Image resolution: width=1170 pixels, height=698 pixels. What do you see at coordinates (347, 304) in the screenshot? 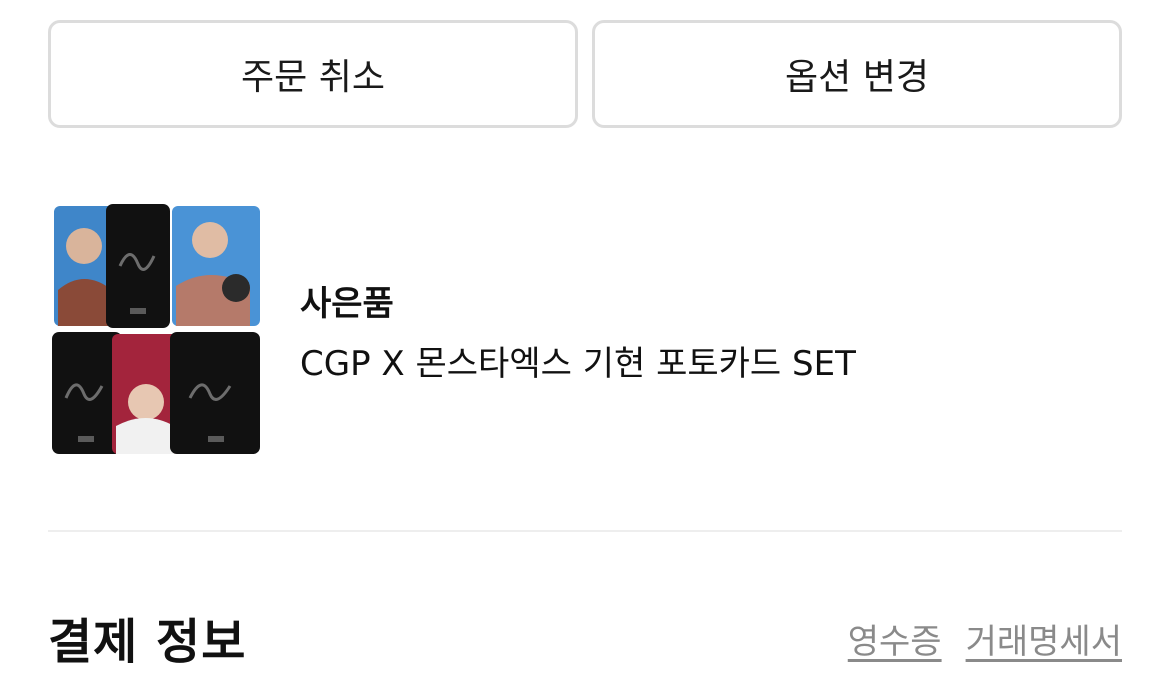
I see `gift-label: 사은품` at bounding box center [347, 304].